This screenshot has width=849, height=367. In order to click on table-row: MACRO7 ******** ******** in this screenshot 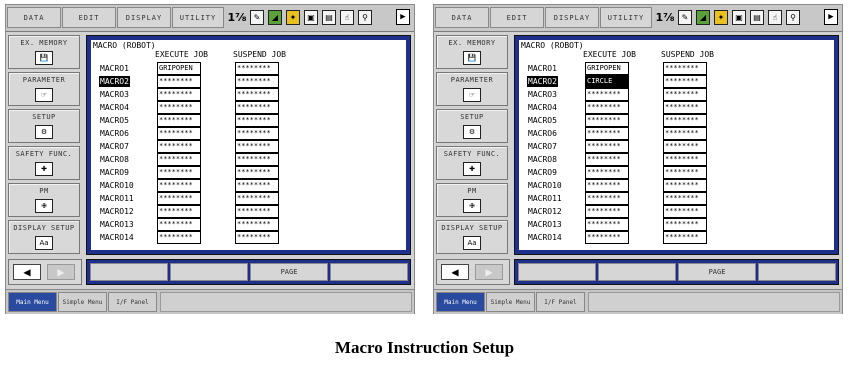, I will do `click(669, 146)`.